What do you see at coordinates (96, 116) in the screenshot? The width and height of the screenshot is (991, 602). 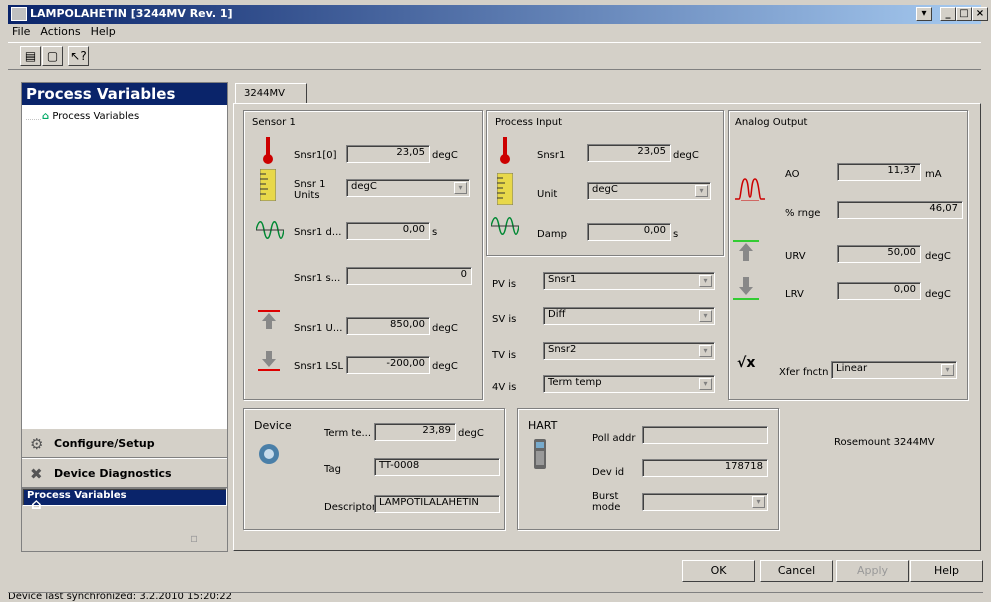 I see `tree-item-label: Process Variables` at bounding box center [96, 116].